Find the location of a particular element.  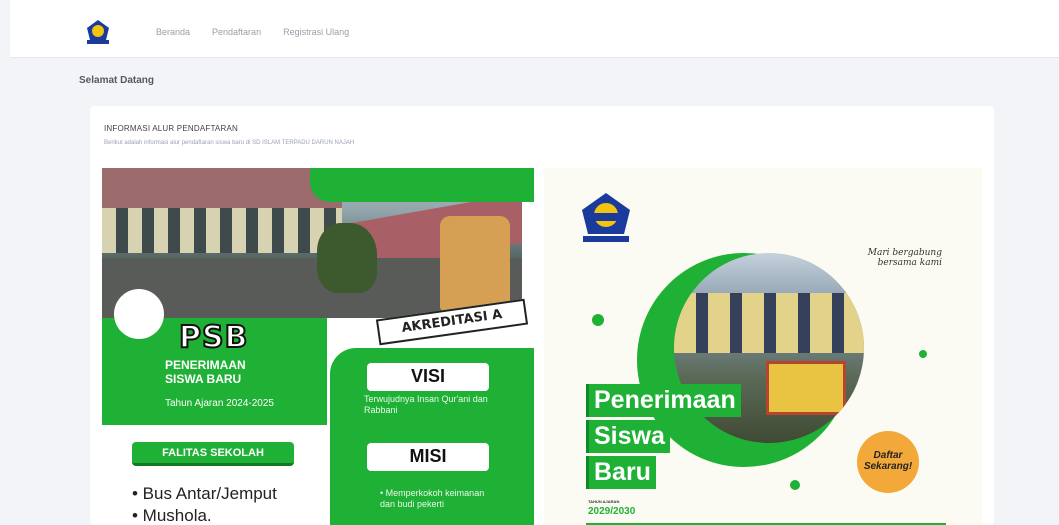

nav-pendaftaran: Pendaftaran is located at coordinates (236, 32).